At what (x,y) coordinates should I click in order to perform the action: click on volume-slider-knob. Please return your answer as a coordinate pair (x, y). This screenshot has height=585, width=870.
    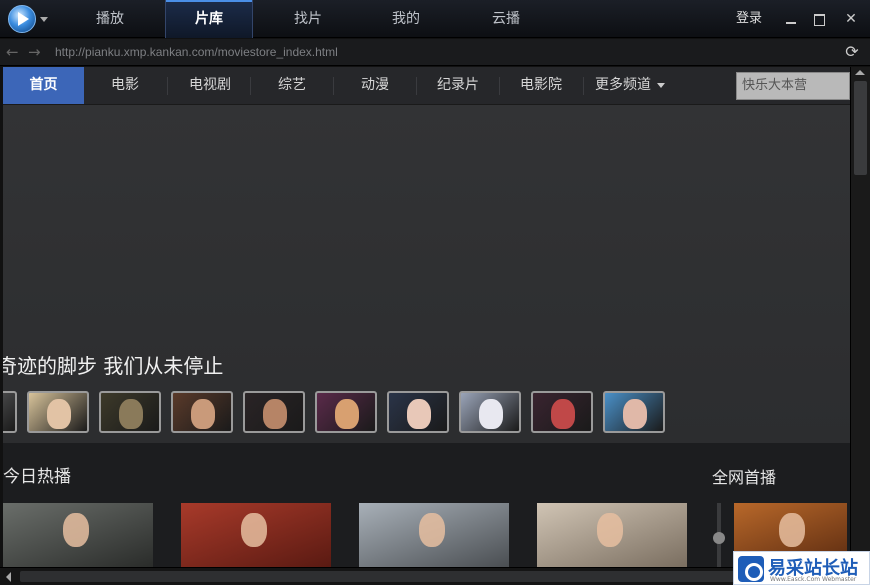
    Looking at the image, I should click on (719, 538).